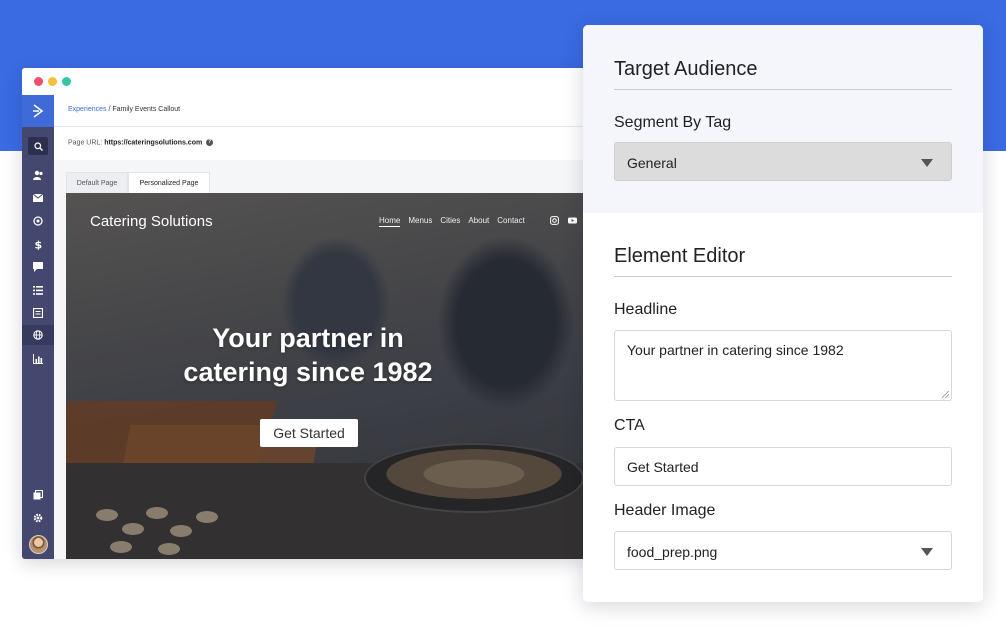 The image size is (1006, 626). I want to click on window-titlebar, so click(305, 81).